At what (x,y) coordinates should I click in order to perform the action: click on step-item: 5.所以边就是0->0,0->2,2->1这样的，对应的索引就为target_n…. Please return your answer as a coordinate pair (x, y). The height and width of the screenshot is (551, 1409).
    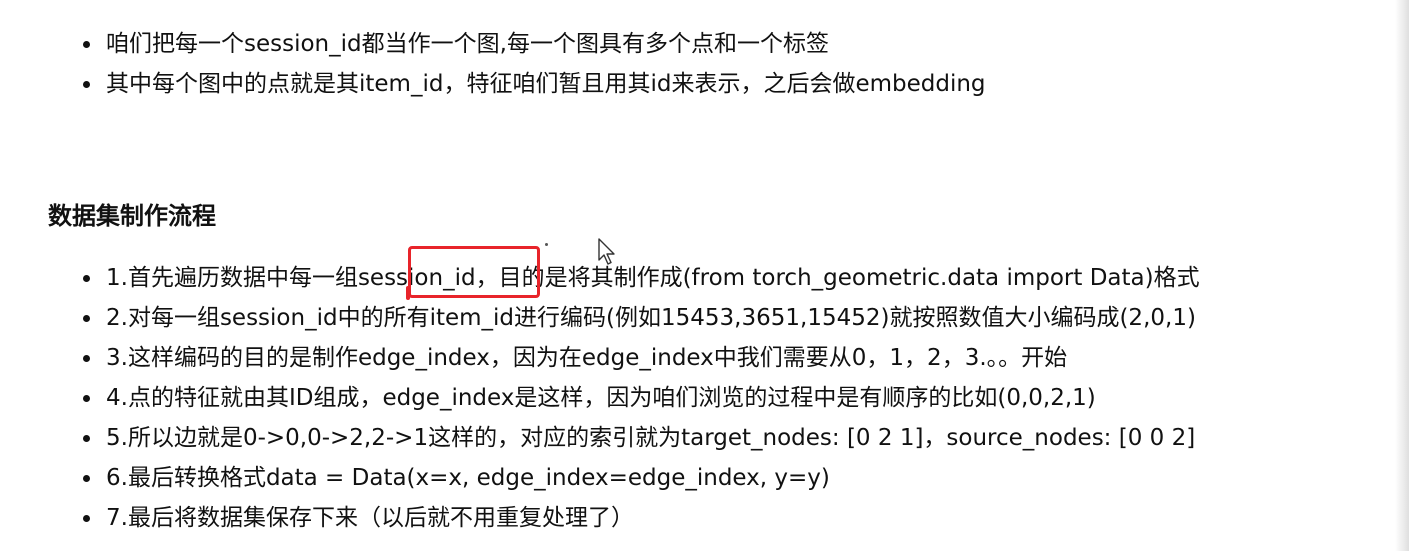
    Looking at the image, I should click on (600, 438).